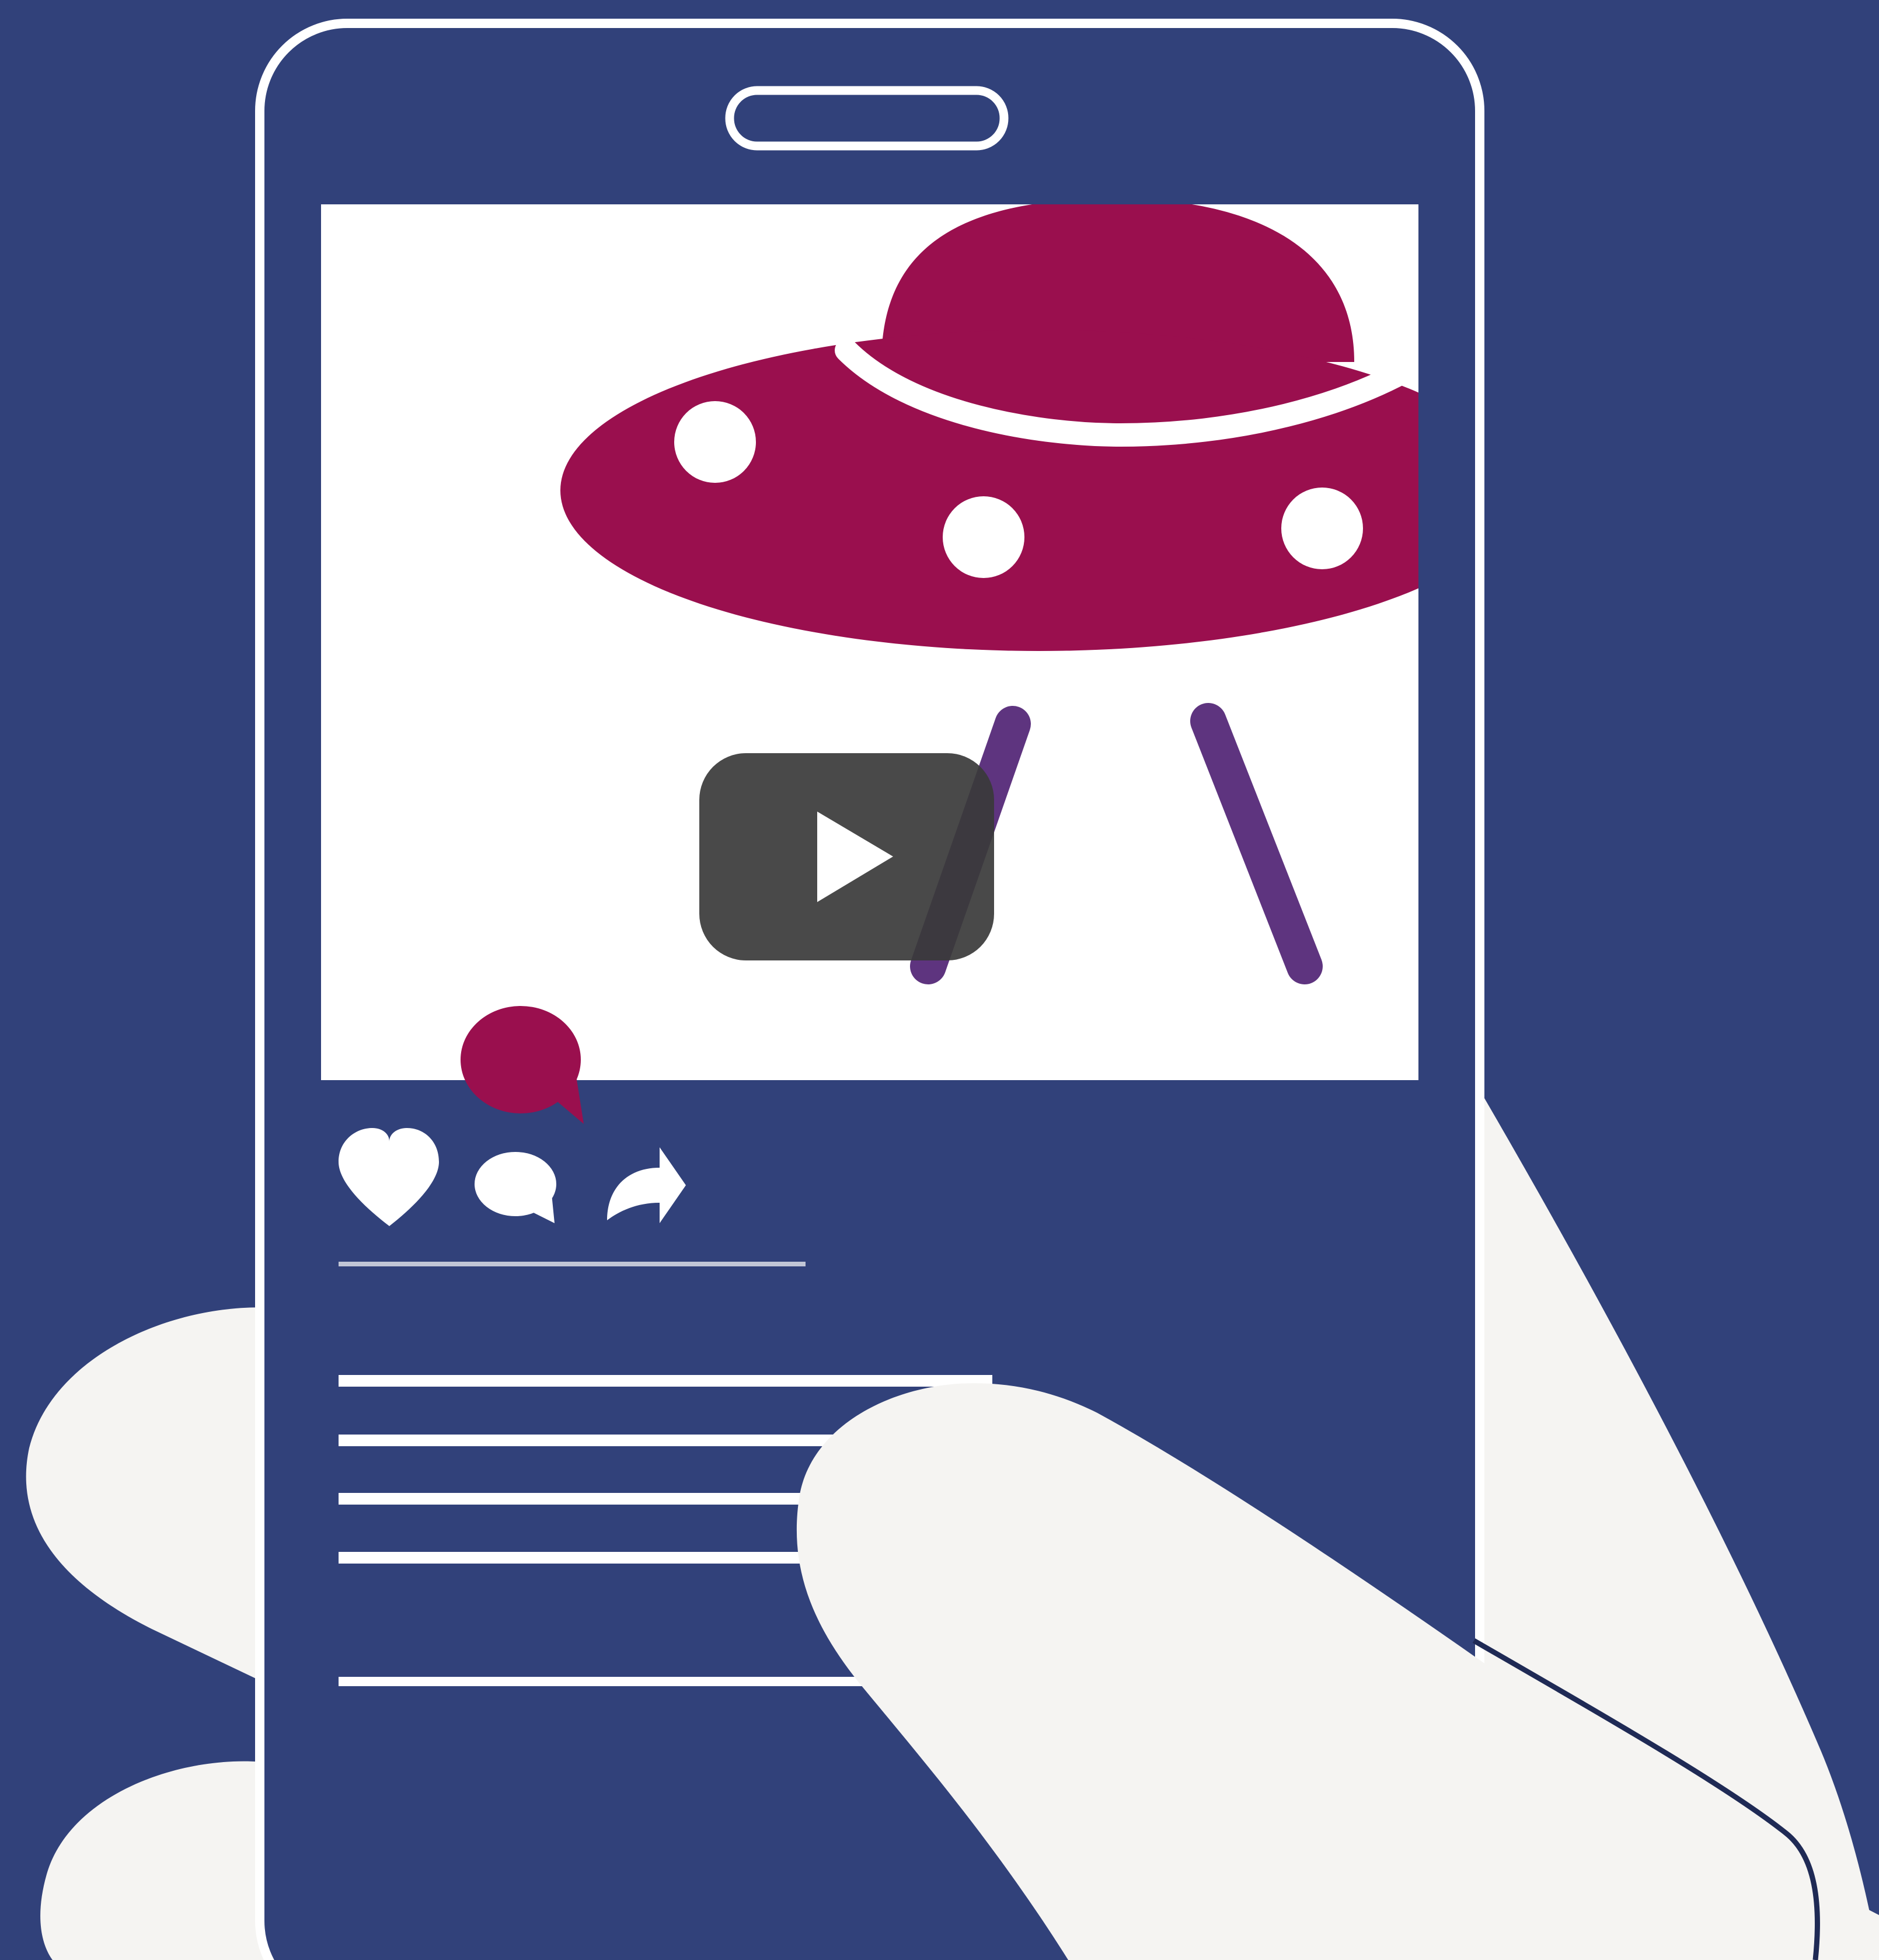  Describe the element at coordinates (846, 856) in the screenshot. I see `play-button` at that location.